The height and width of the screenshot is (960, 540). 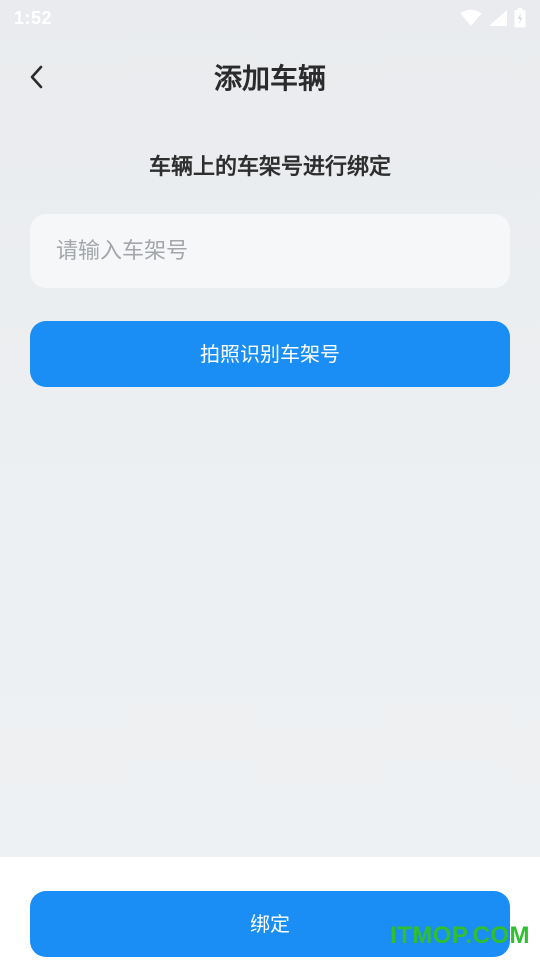 I want to click on signal-icon, so click(x=498, y=18).